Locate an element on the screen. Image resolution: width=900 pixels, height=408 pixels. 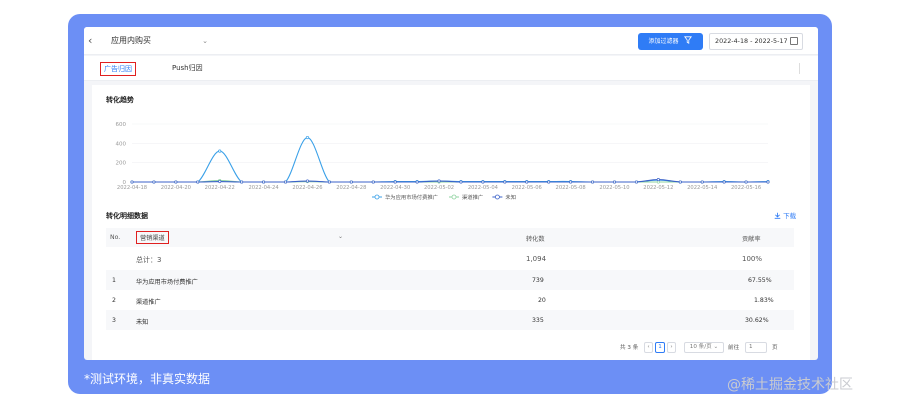
x-tick-label: 2022-05-06 is located at coordinates (527, 188).